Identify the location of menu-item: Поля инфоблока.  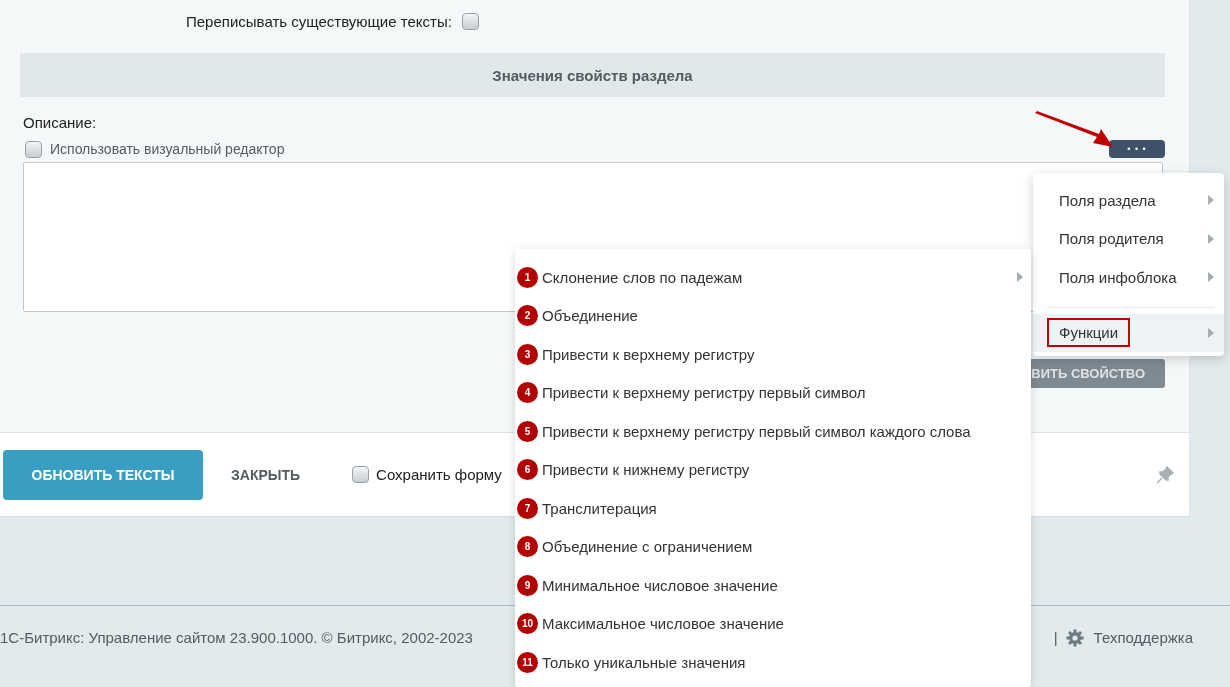
(1128, 277).